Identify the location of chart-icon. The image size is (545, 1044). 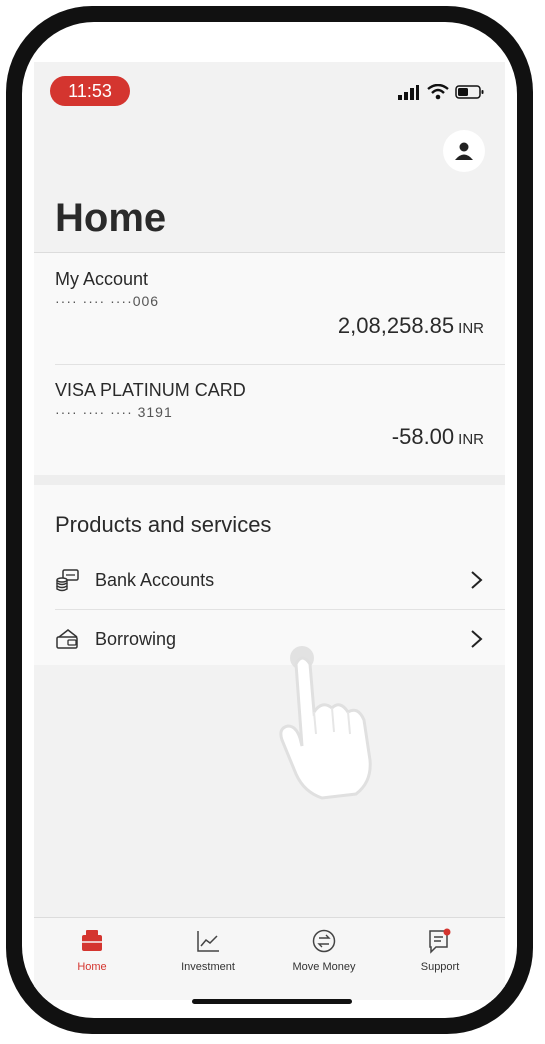
(208, 941).